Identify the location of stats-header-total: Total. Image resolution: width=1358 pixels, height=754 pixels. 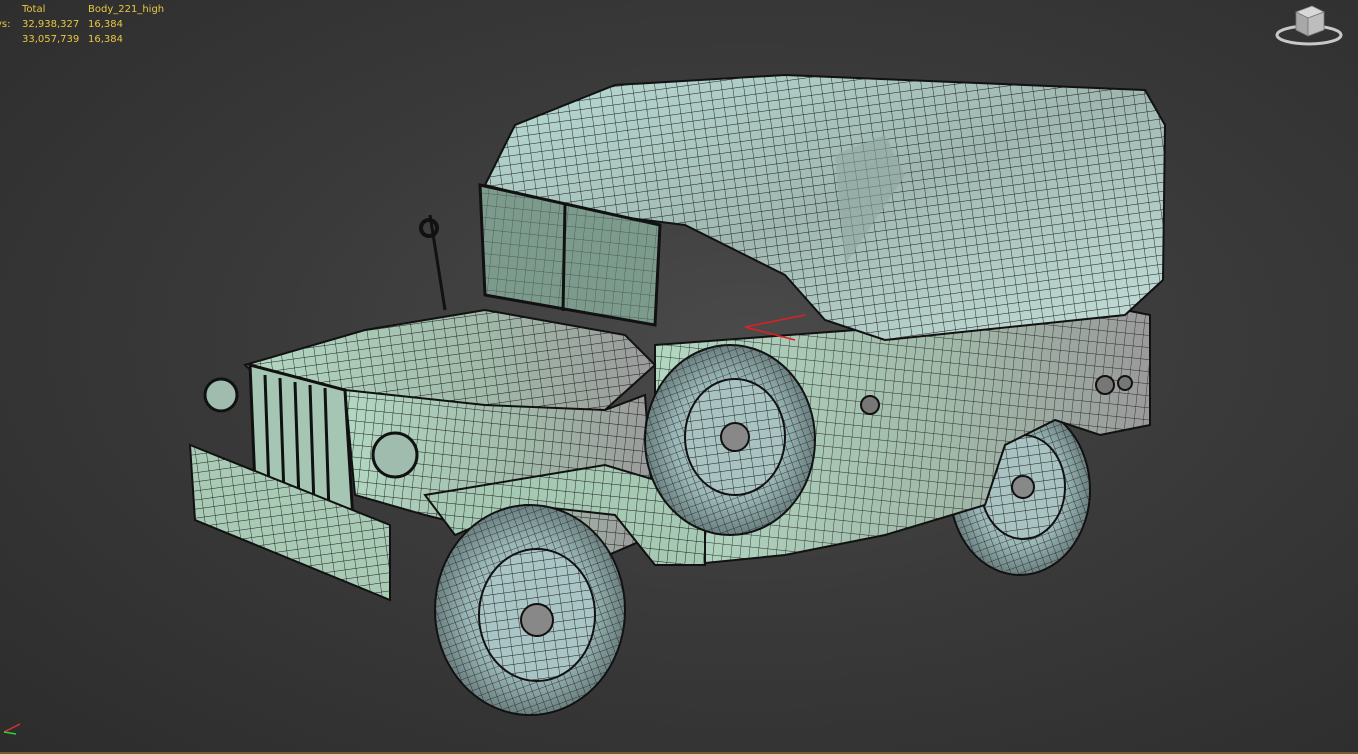
(34, 9).